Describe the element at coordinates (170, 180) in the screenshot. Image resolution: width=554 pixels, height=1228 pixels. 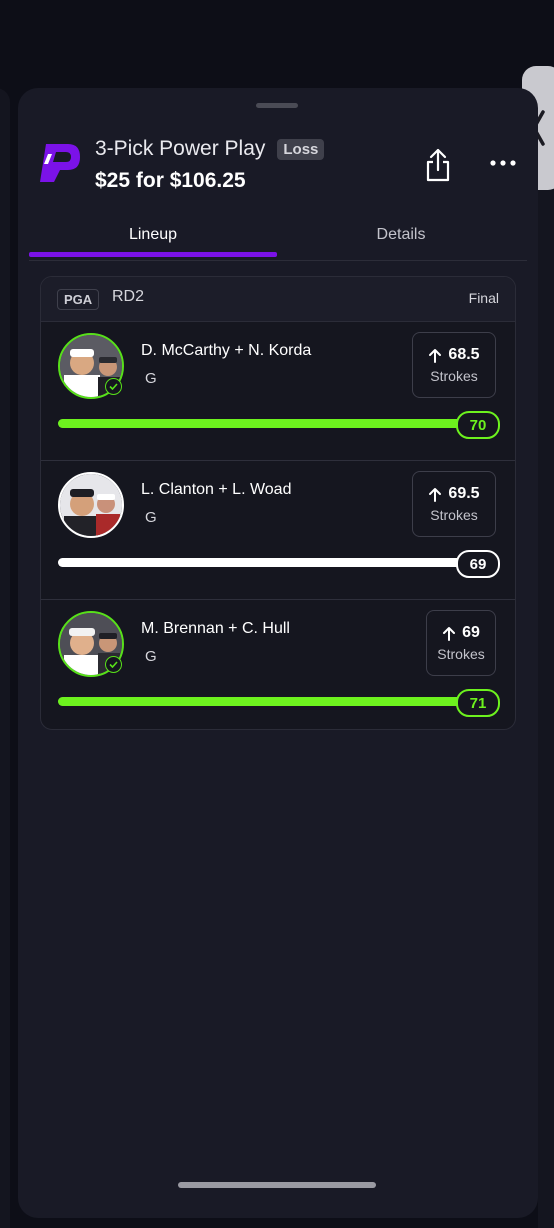
I see `entry-payout: $25 for $106.25` at that location.